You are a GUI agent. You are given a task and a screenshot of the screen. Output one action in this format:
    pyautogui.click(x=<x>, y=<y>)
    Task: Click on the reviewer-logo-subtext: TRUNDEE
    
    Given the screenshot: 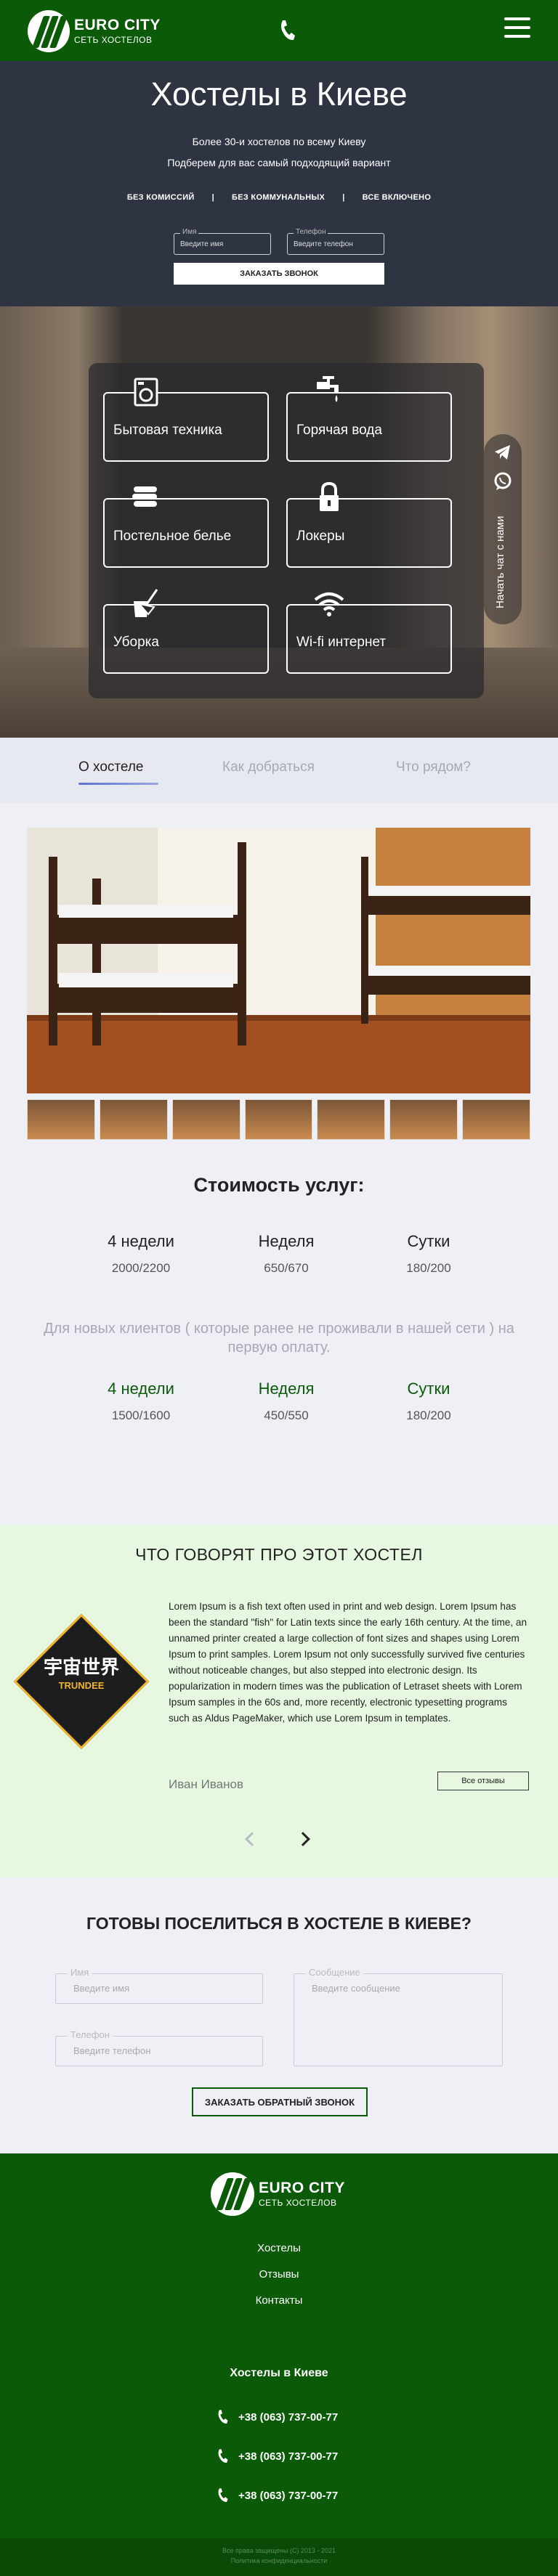 What is the action you would take?
    pyautogui.click(x=82, y=1685)
    